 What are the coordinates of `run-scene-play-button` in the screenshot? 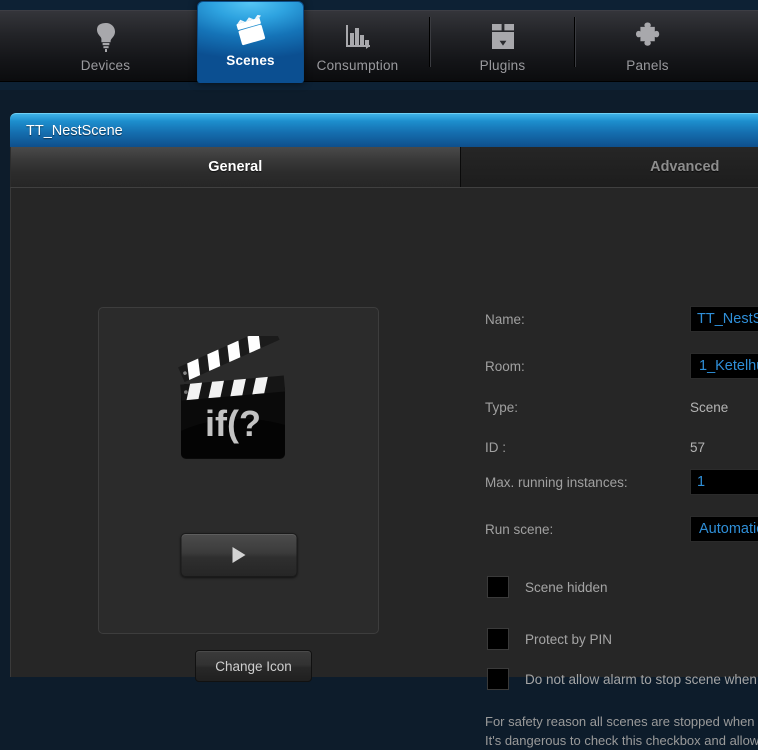 It's located at (238, 555).